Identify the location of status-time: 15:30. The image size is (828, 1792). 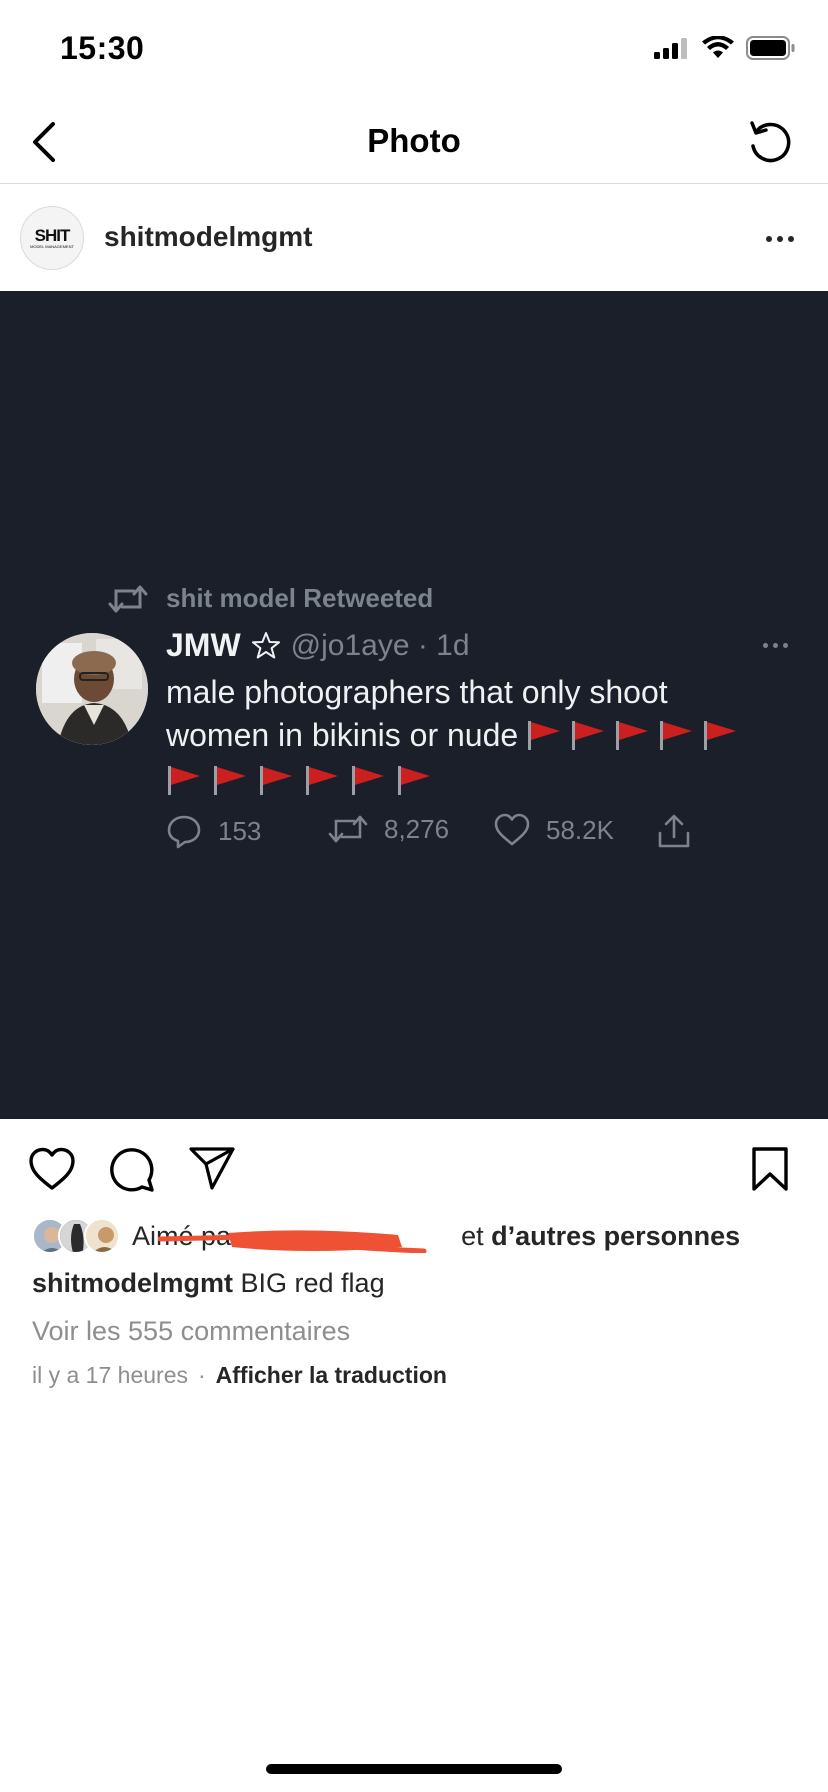
(102, 48).